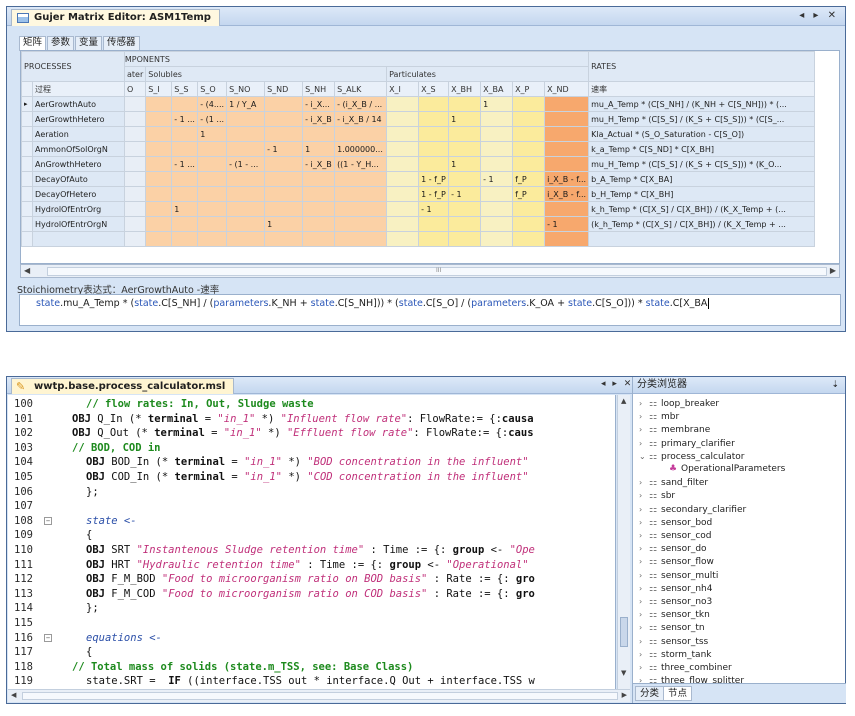 This screenshot has height=716, width=855. What do you see at coordinates (529, 194) in the screenshot?
I see `matrix-cell: f_P` at bounding box center [529, 194].